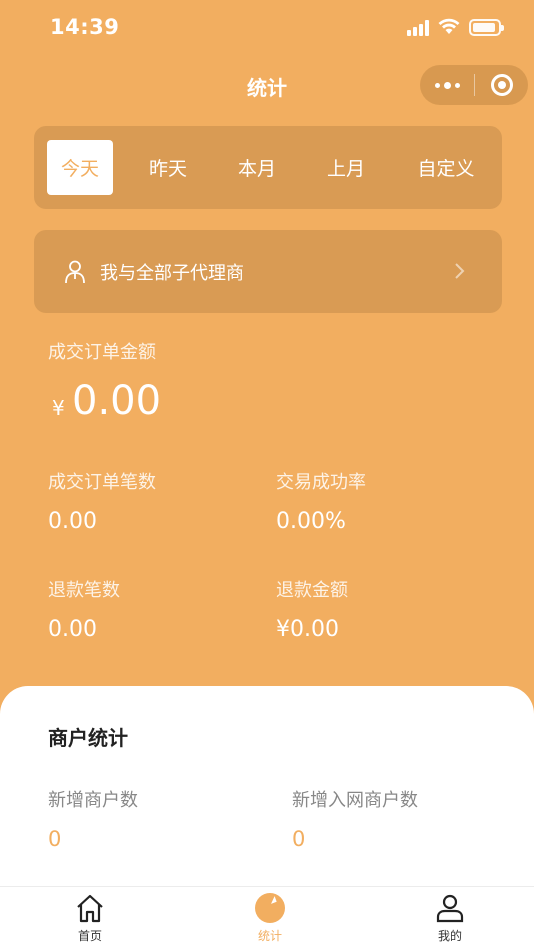 The width and height of the screenshot is (534, 950). What do you see at coordinates (80, 167) in the screenshot?
I see `tab-today: 今天` at bounding box center [80, 167].